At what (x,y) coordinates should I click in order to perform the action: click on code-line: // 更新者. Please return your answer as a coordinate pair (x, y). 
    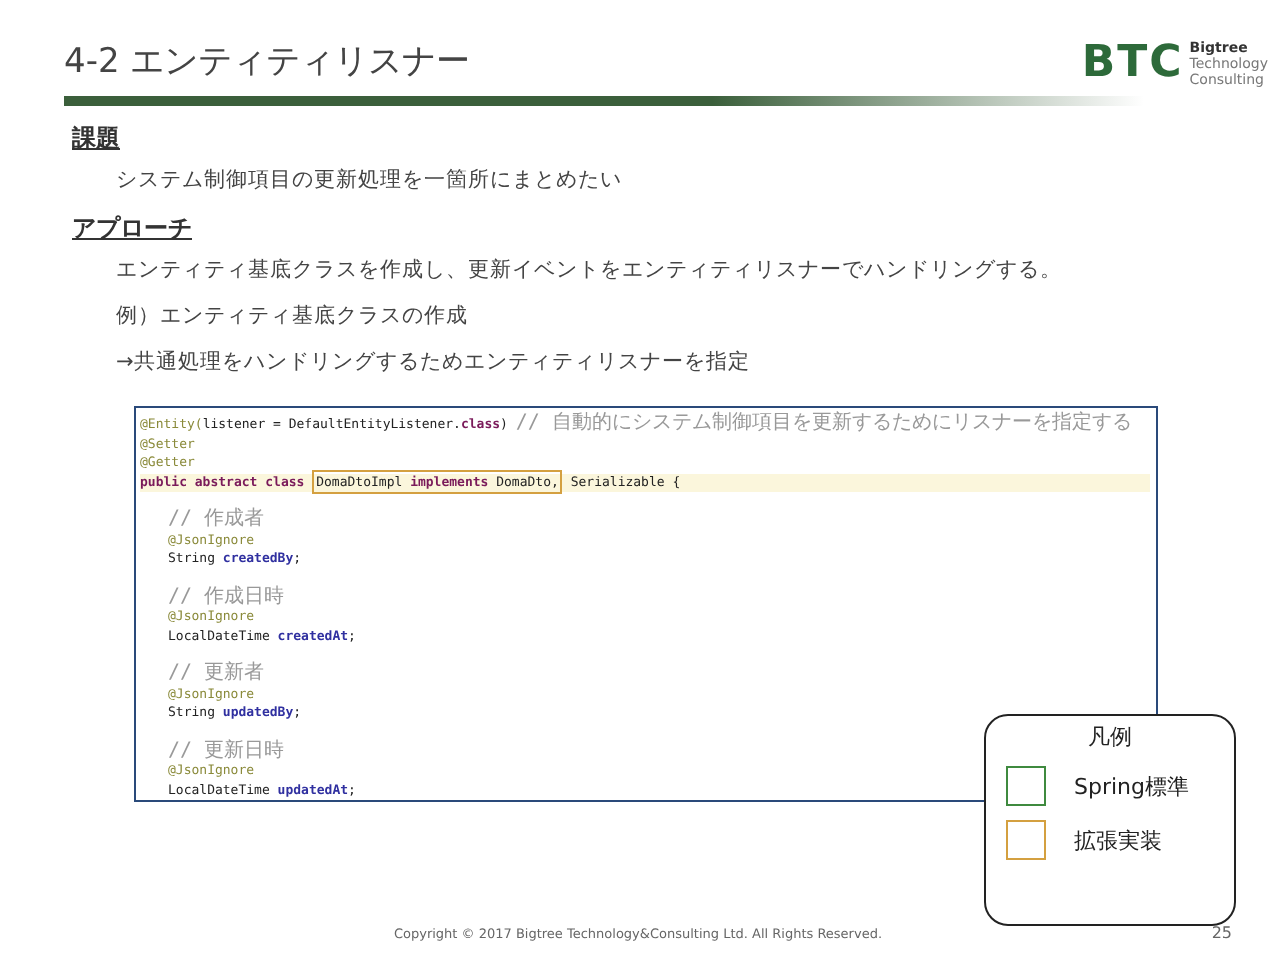
    Looking at the image, I should click on (215, 674).